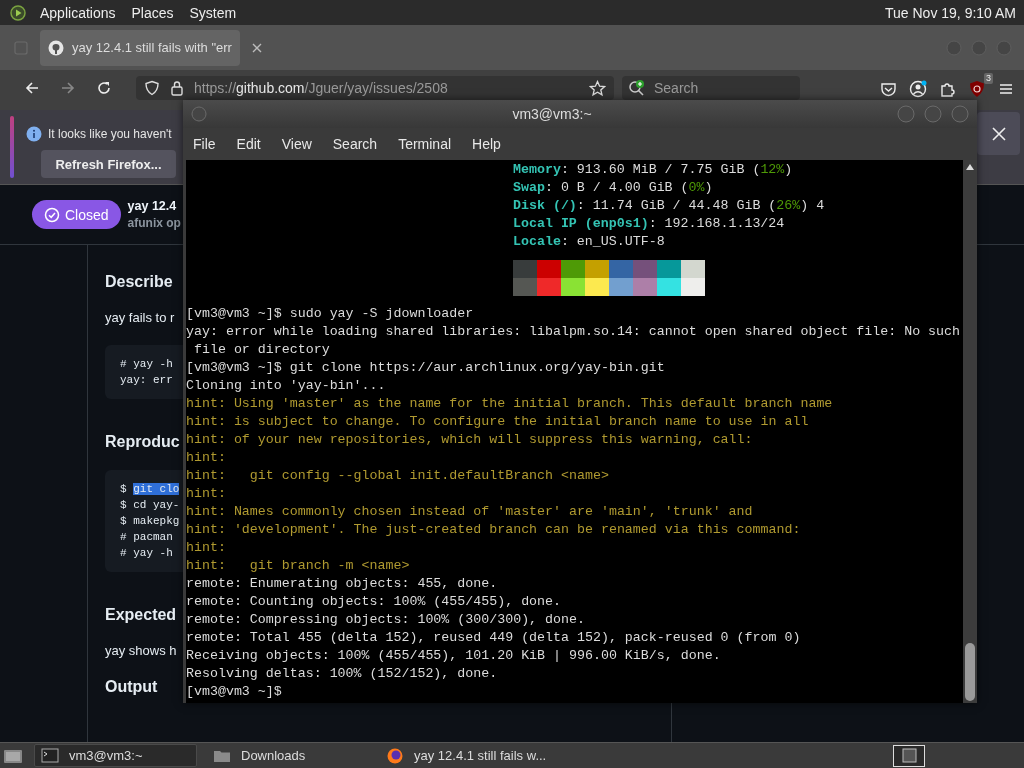 The height and width of the screenshot is (768, 1024). I want to click on terminal-line: Disk (/): 11.74 GiB / 44.48 GiB (26%) 4, so click(669, 206).